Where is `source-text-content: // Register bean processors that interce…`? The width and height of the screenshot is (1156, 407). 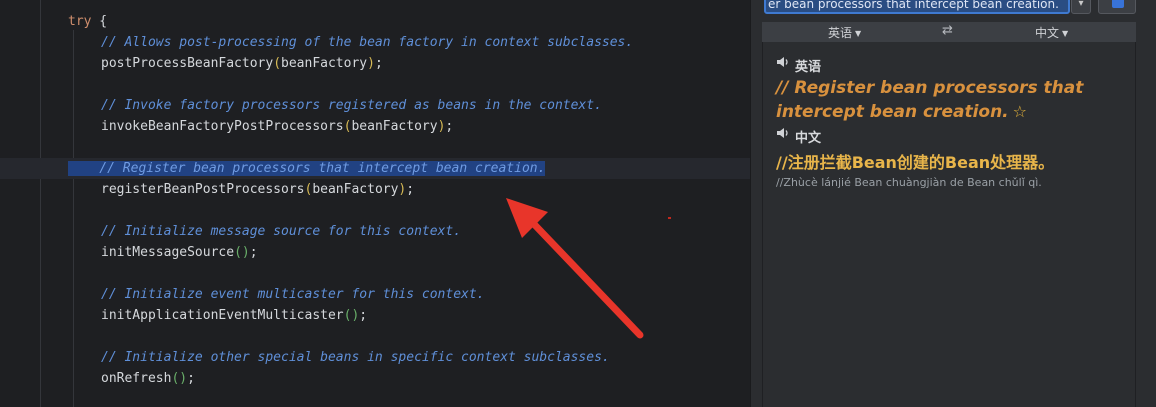 source-text-content: // Register bean processors that interce… is located at coordinates (930, 100).